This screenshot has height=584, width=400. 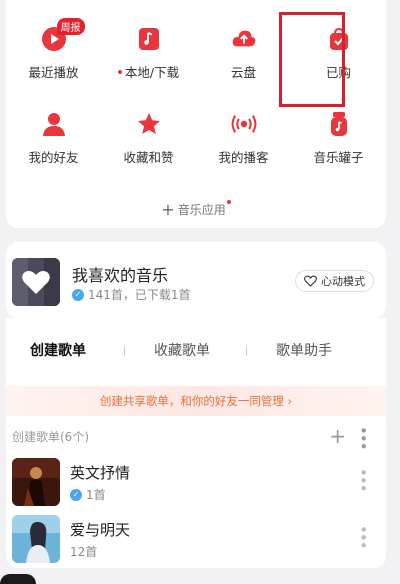 What do you see at coordinates (100, 530) in the screenshot?
I see `playlist-name: 爱与明天` at bounding box center [100, 530].